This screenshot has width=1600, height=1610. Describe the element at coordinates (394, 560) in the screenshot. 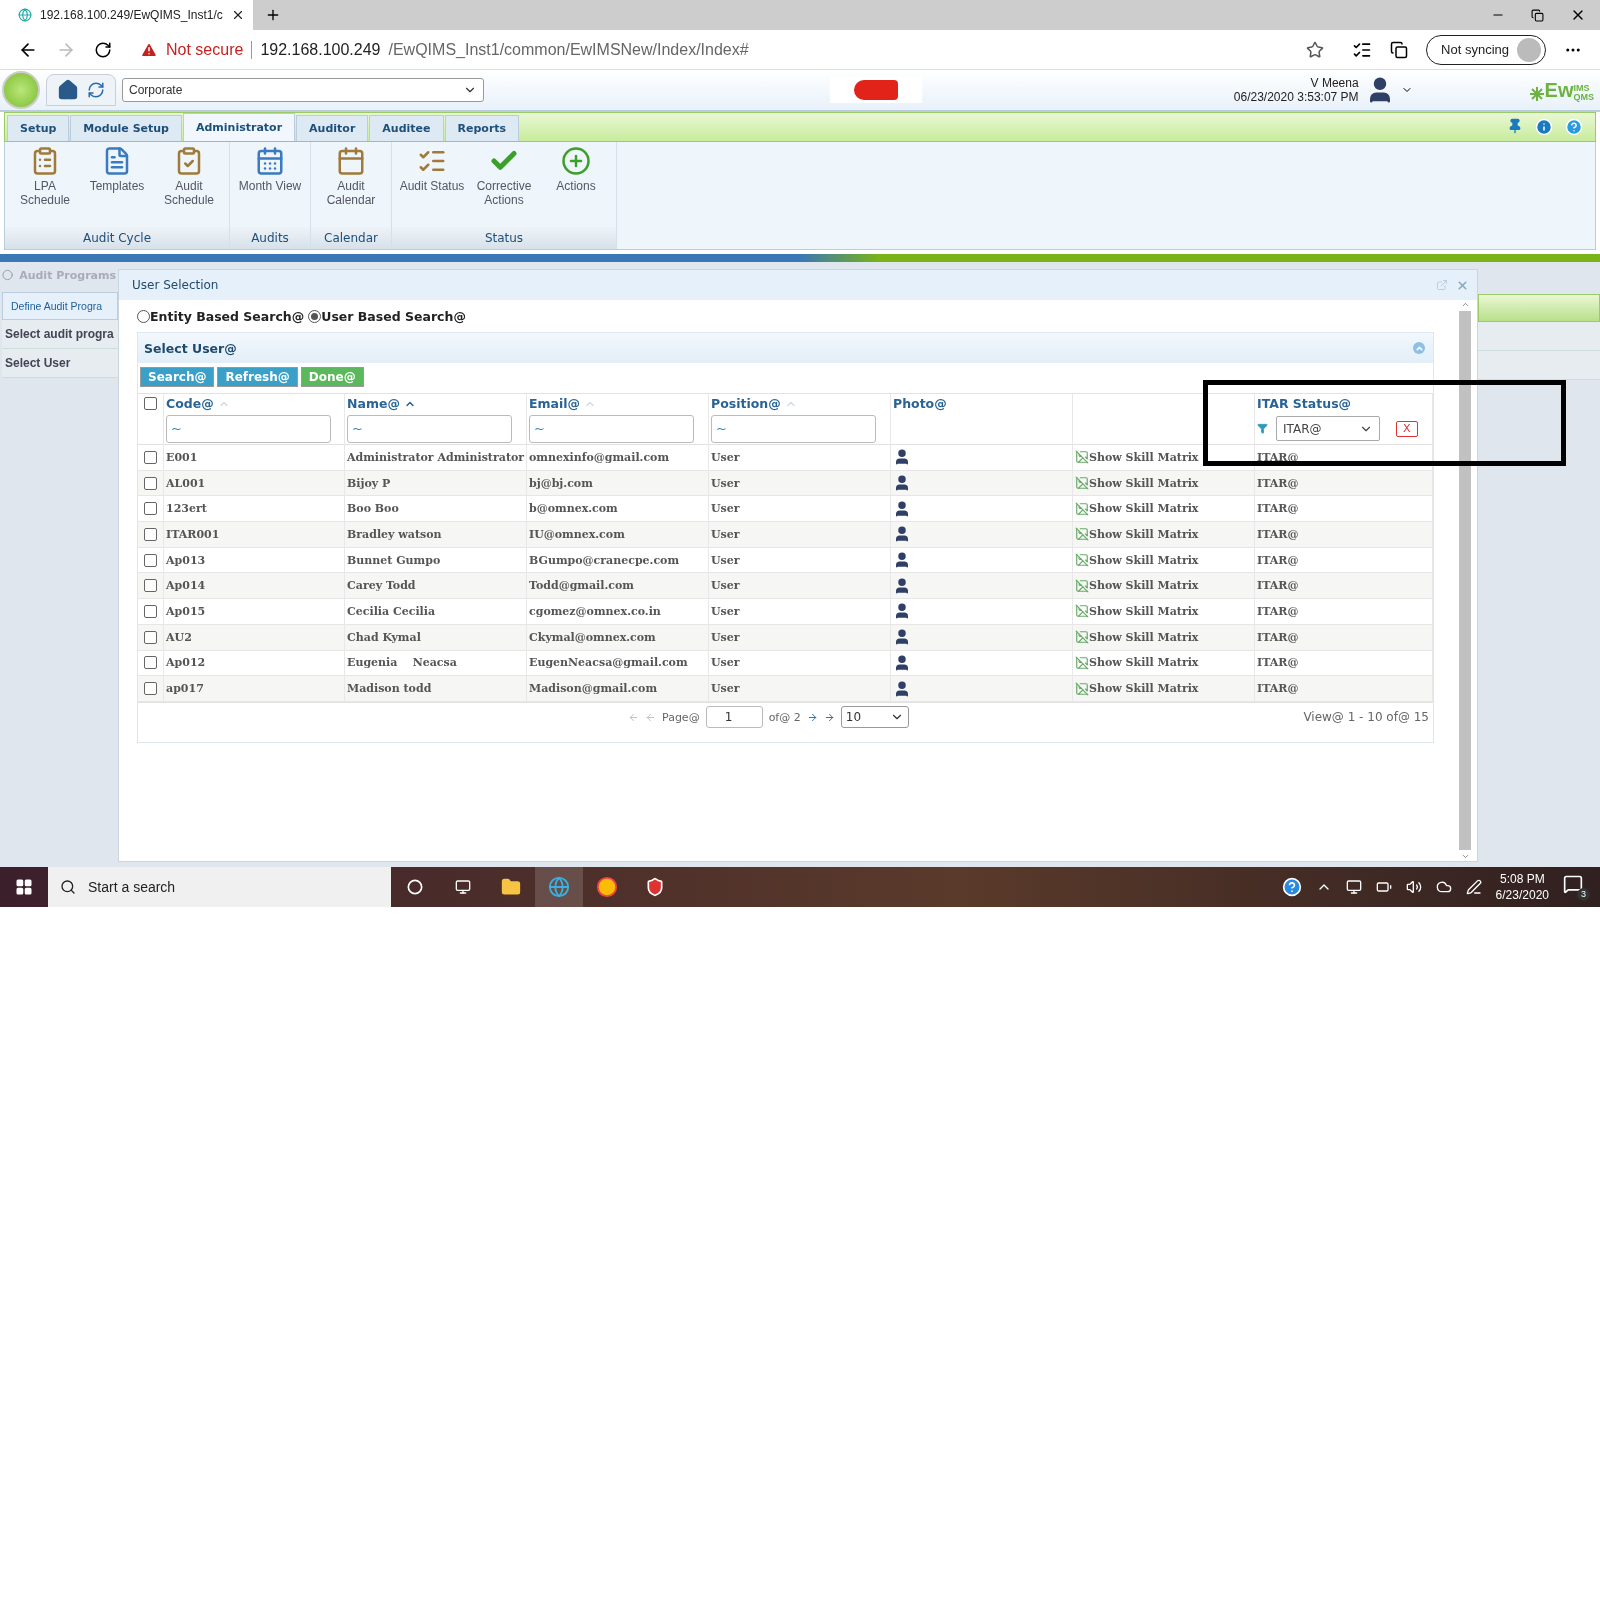

I see `table-cell: Bunnet Gumpo` at that location.